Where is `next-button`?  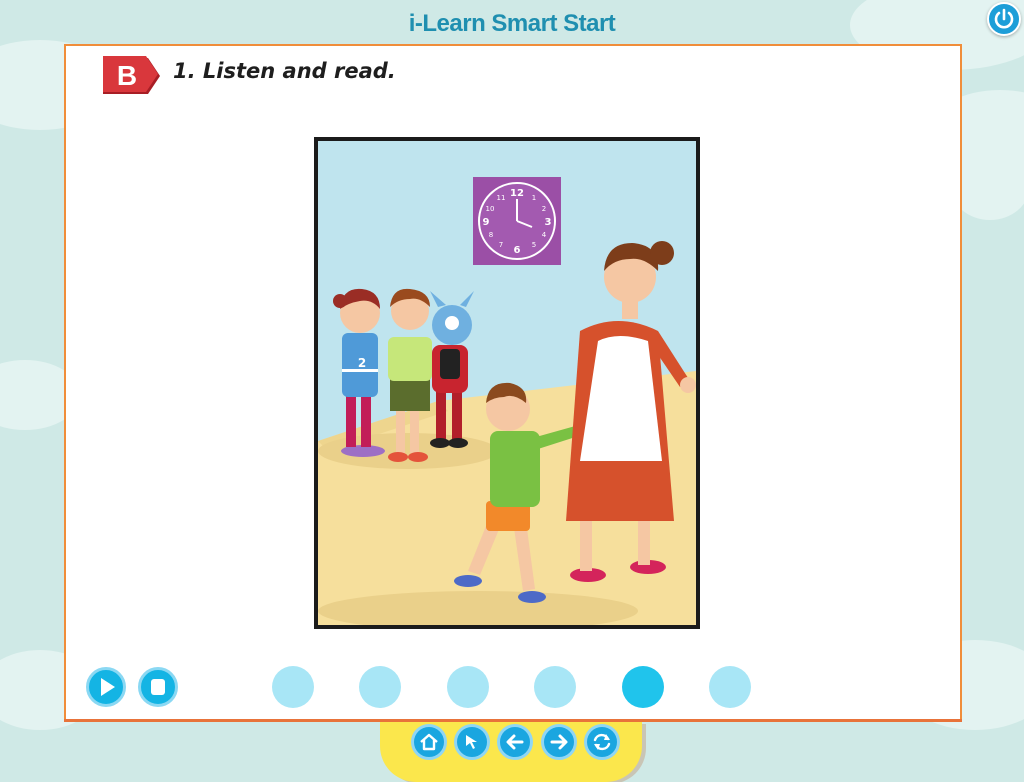
next-button is located at coordinates (559, 742).